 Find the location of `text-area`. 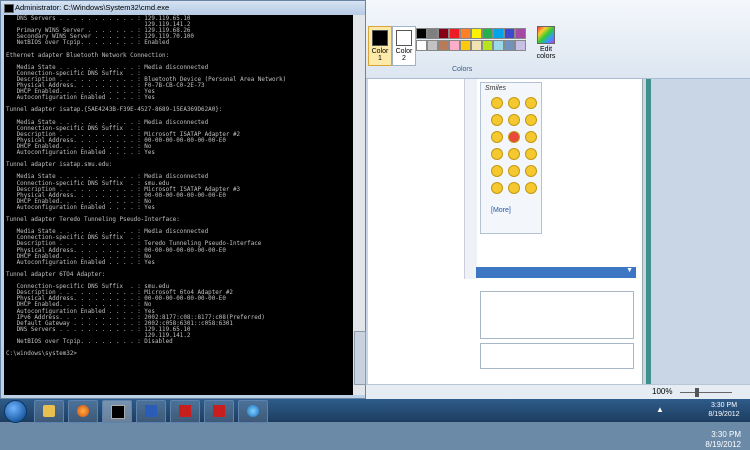

text-area is located at coordinates (557, 315).